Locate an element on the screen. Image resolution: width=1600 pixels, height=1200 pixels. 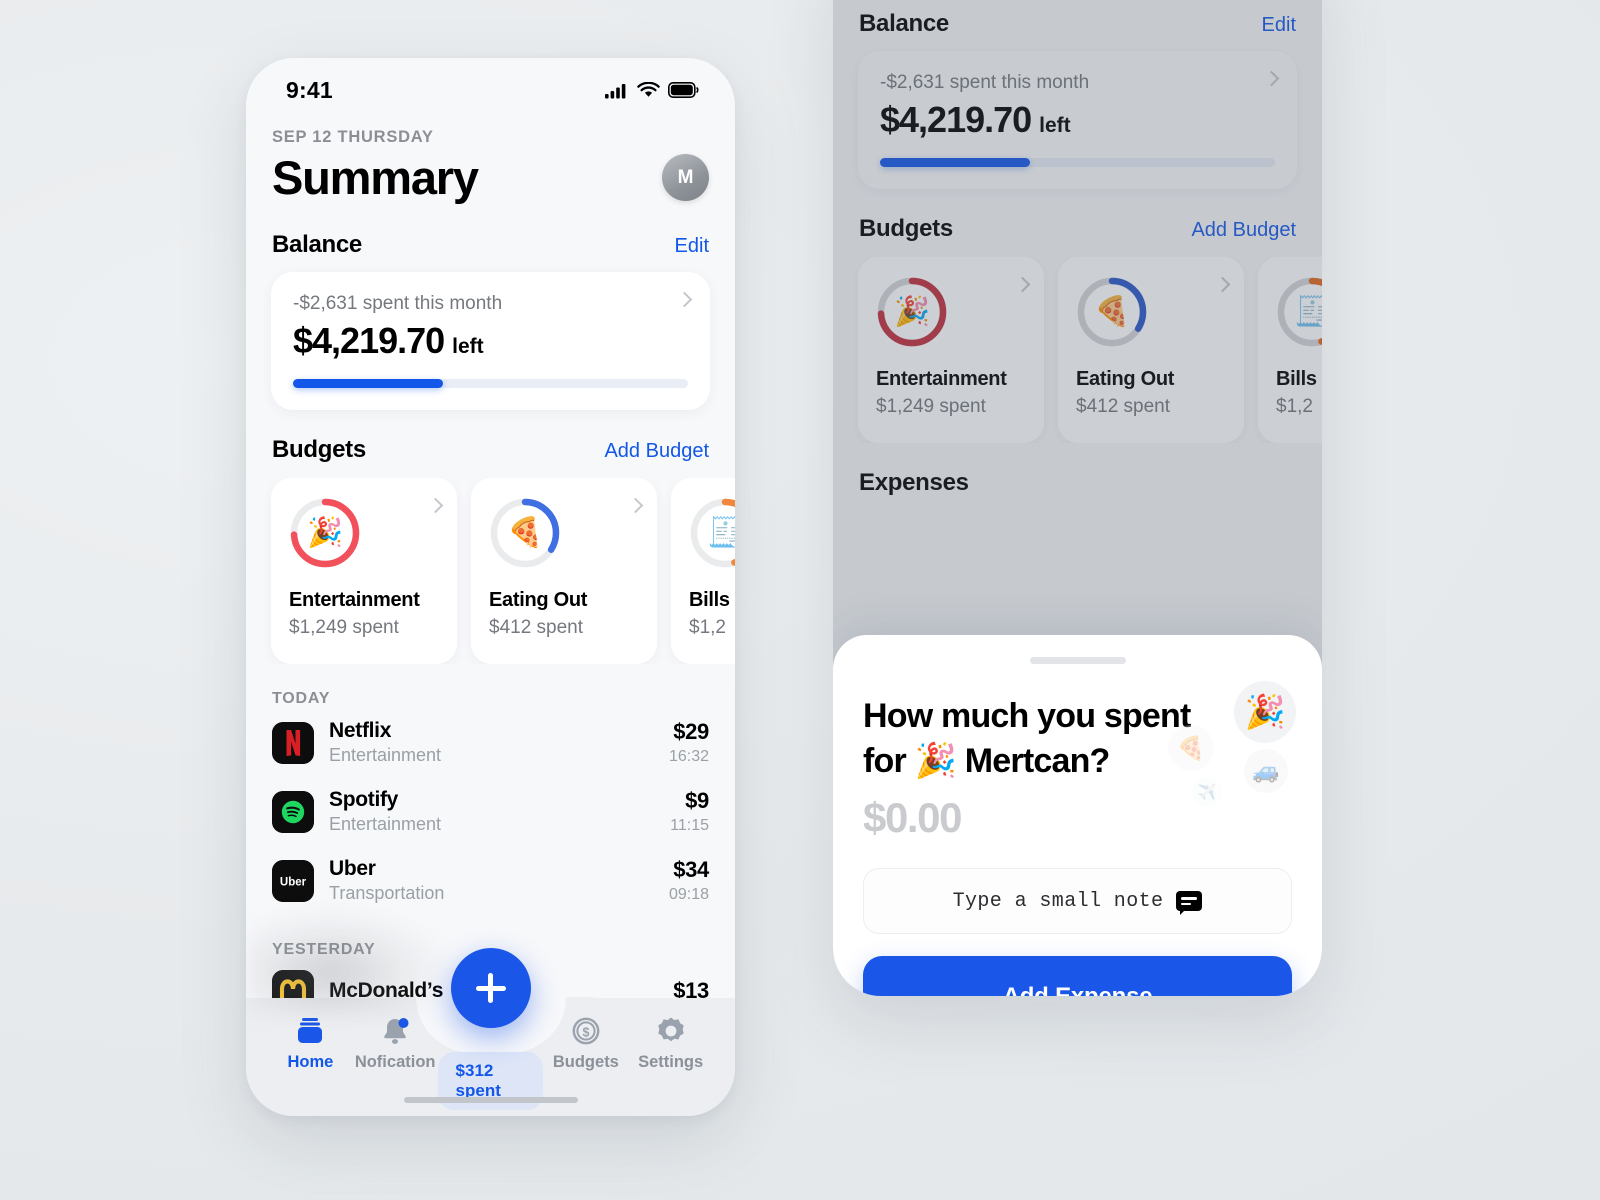
spotify-logo is located at coordinates (293, 811).